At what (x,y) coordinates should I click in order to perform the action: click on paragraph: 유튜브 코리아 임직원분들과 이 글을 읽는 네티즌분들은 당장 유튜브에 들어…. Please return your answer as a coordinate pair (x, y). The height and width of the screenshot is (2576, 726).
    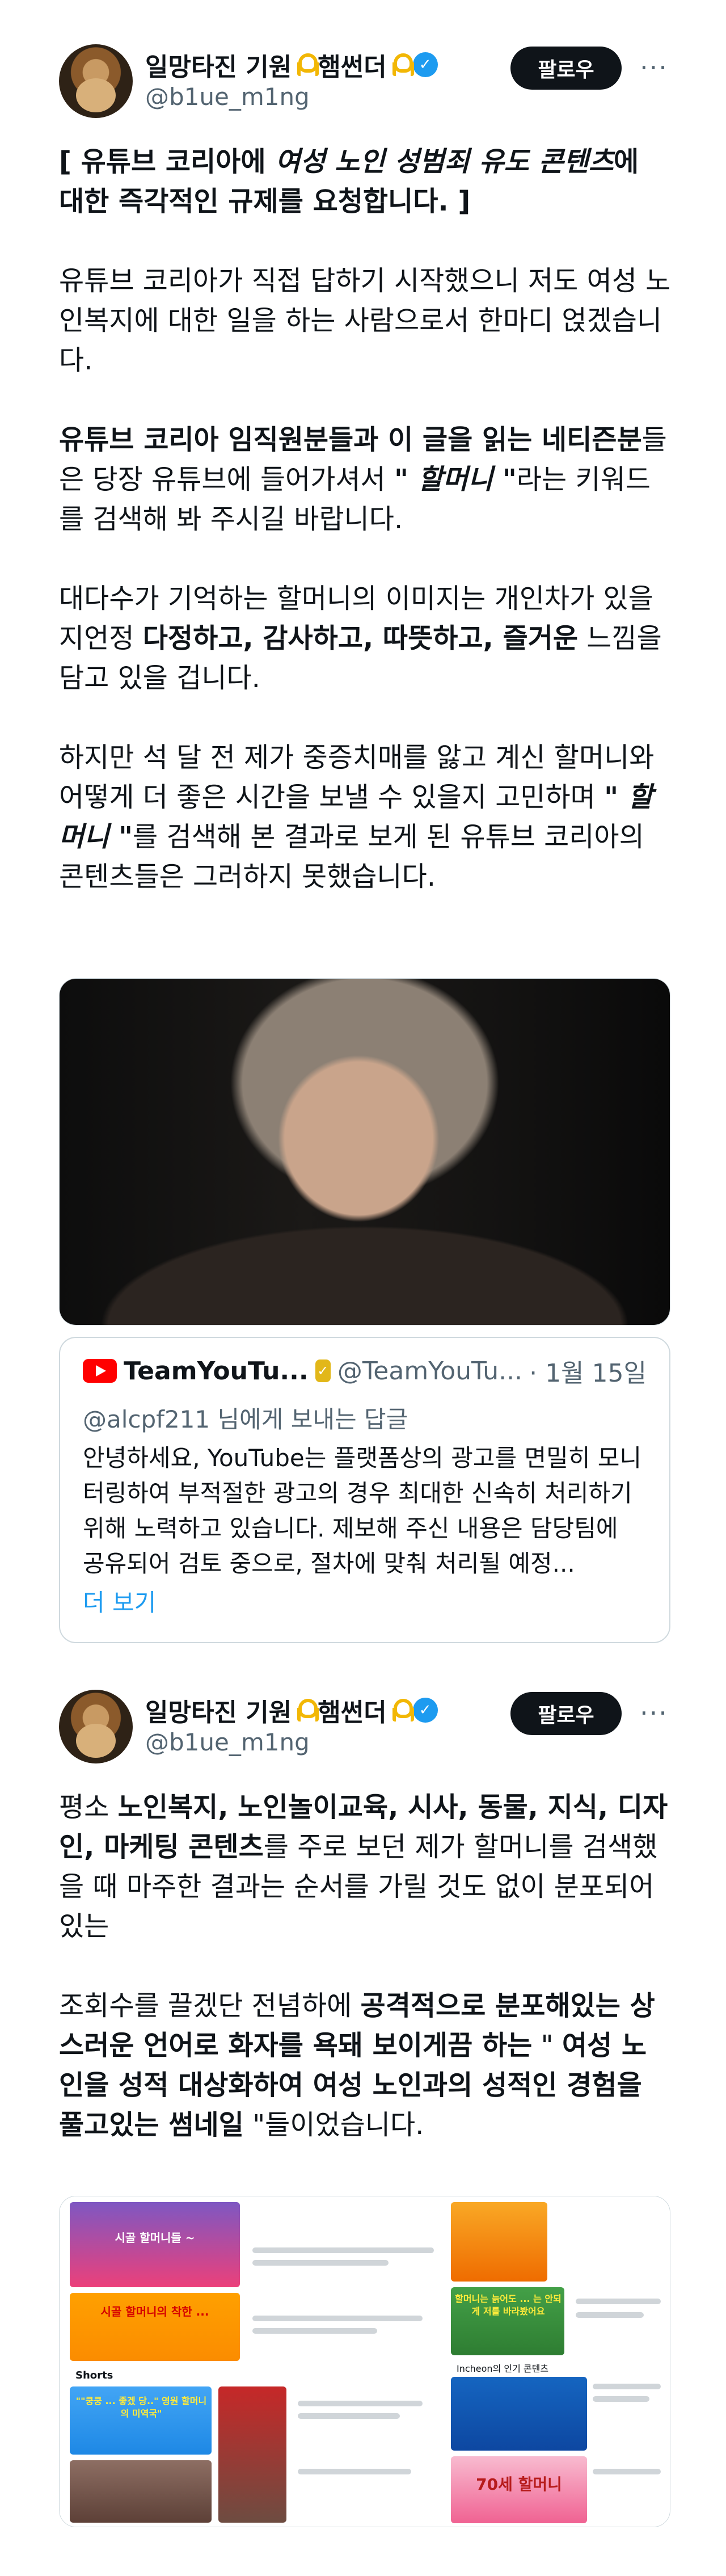
    Looking at the image, I should click on (363, 479).